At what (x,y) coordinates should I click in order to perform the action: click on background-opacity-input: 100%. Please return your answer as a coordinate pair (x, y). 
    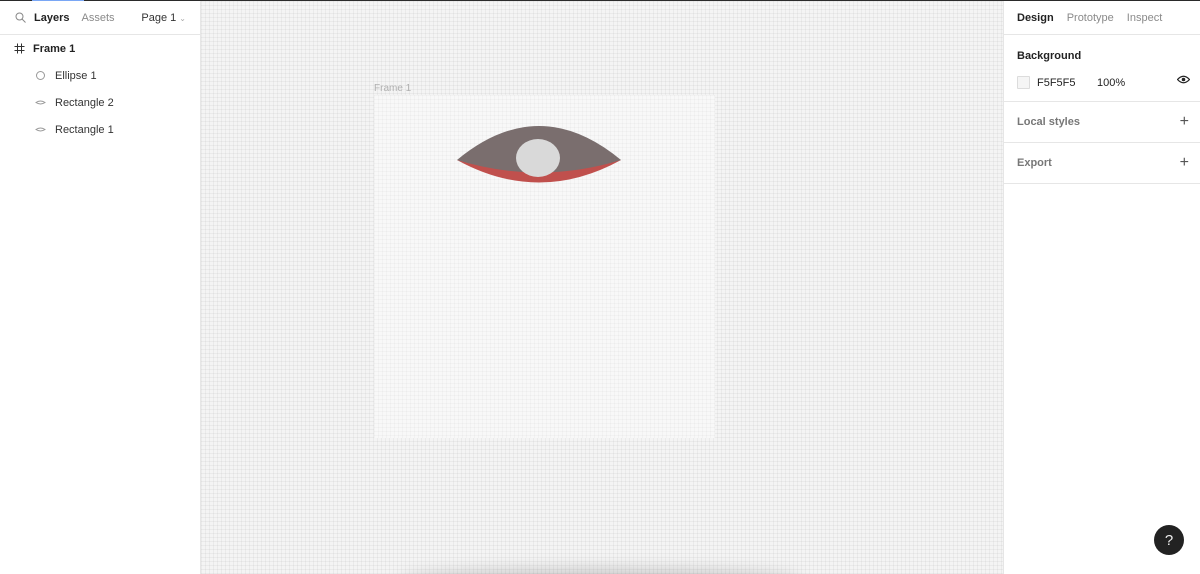
    Looking at the image, I should click on (1111, 83).